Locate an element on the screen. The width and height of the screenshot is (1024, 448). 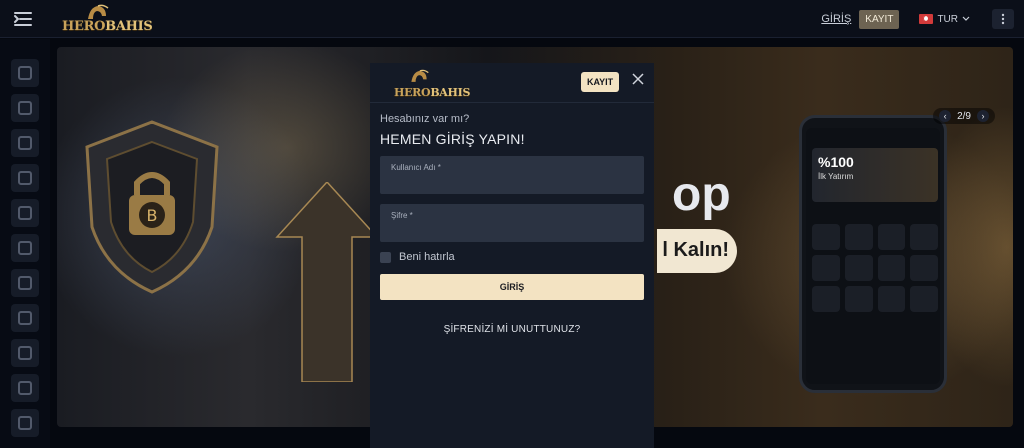
gamepad-icon is located at coordinates (25, 248).